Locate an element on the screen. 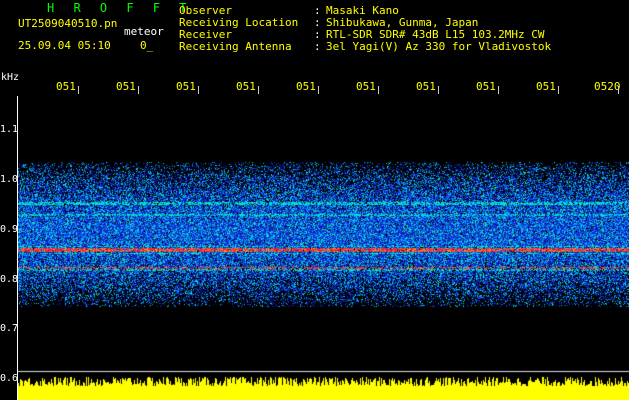  y-tick-label: 0.8 is located at coordinates (9, 279).